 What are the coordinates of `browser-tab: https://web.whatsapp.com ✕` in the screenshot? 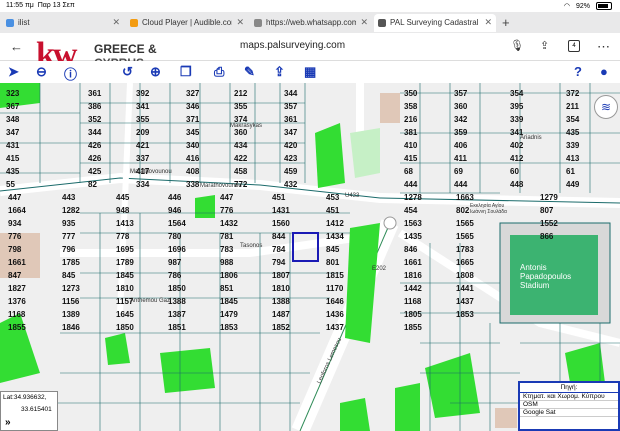 It's located at (311, 23).